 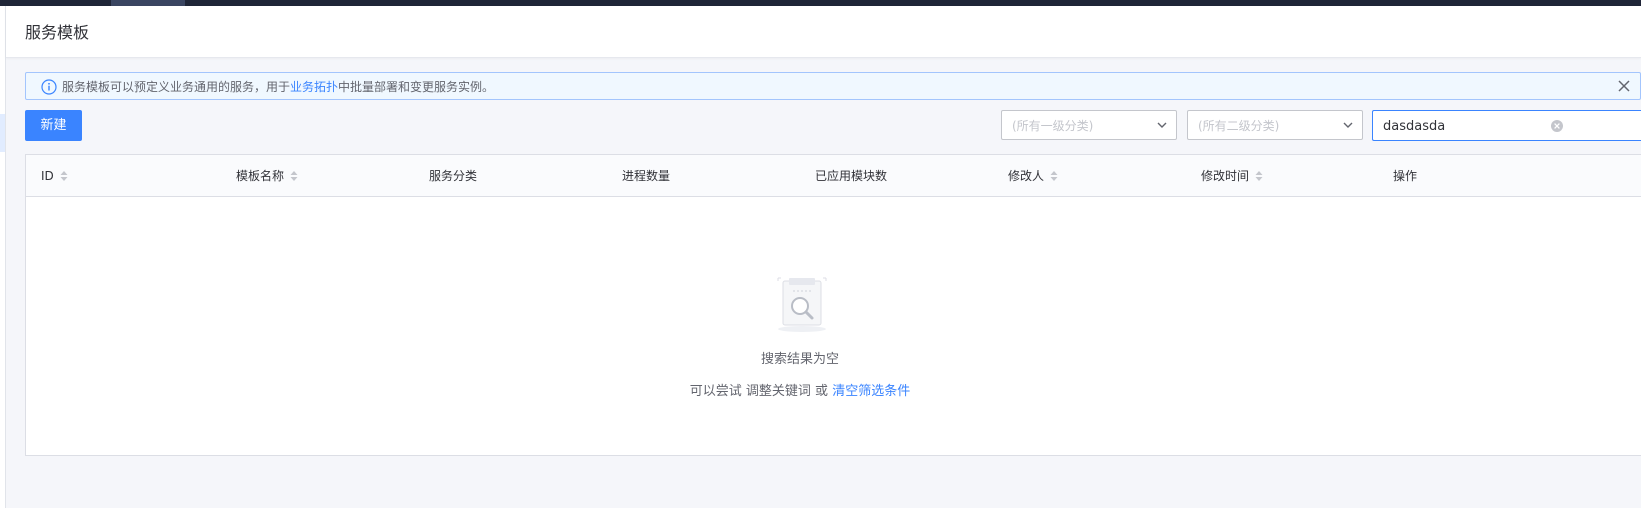 What do you see at coordinates (57, 32) in the screenshot?
I see `page-title: 服务模板` at bounding box center [57, 32].